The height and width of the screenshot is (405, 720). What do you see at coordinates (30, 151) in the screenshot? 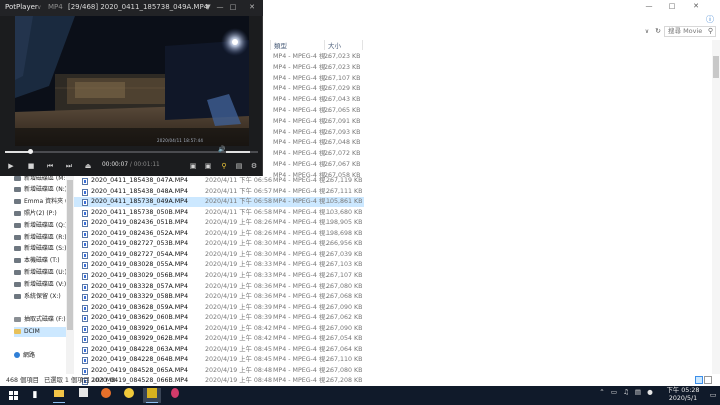
I see `seek-handle` at bounding box center [30, 151].